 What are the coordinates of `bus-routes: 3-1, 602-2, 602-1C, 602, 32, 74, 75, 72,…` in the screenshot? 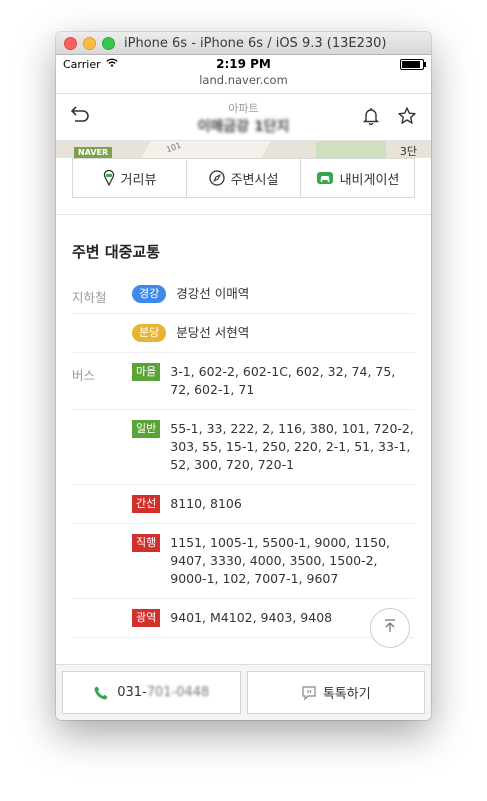 It's located at (283, 380).